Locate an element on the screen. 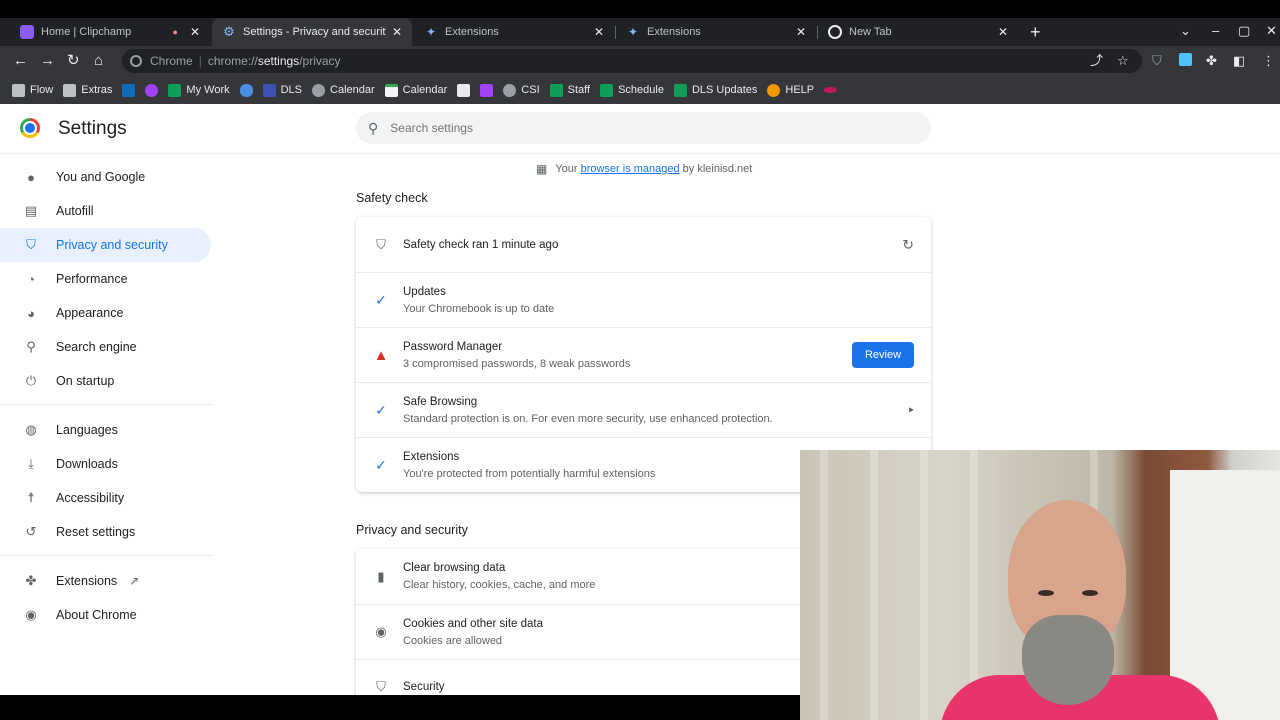 This screenshot has width=1280, height=720. chevron-down-icon: ⌄ is located at coordinates (1185, 31).